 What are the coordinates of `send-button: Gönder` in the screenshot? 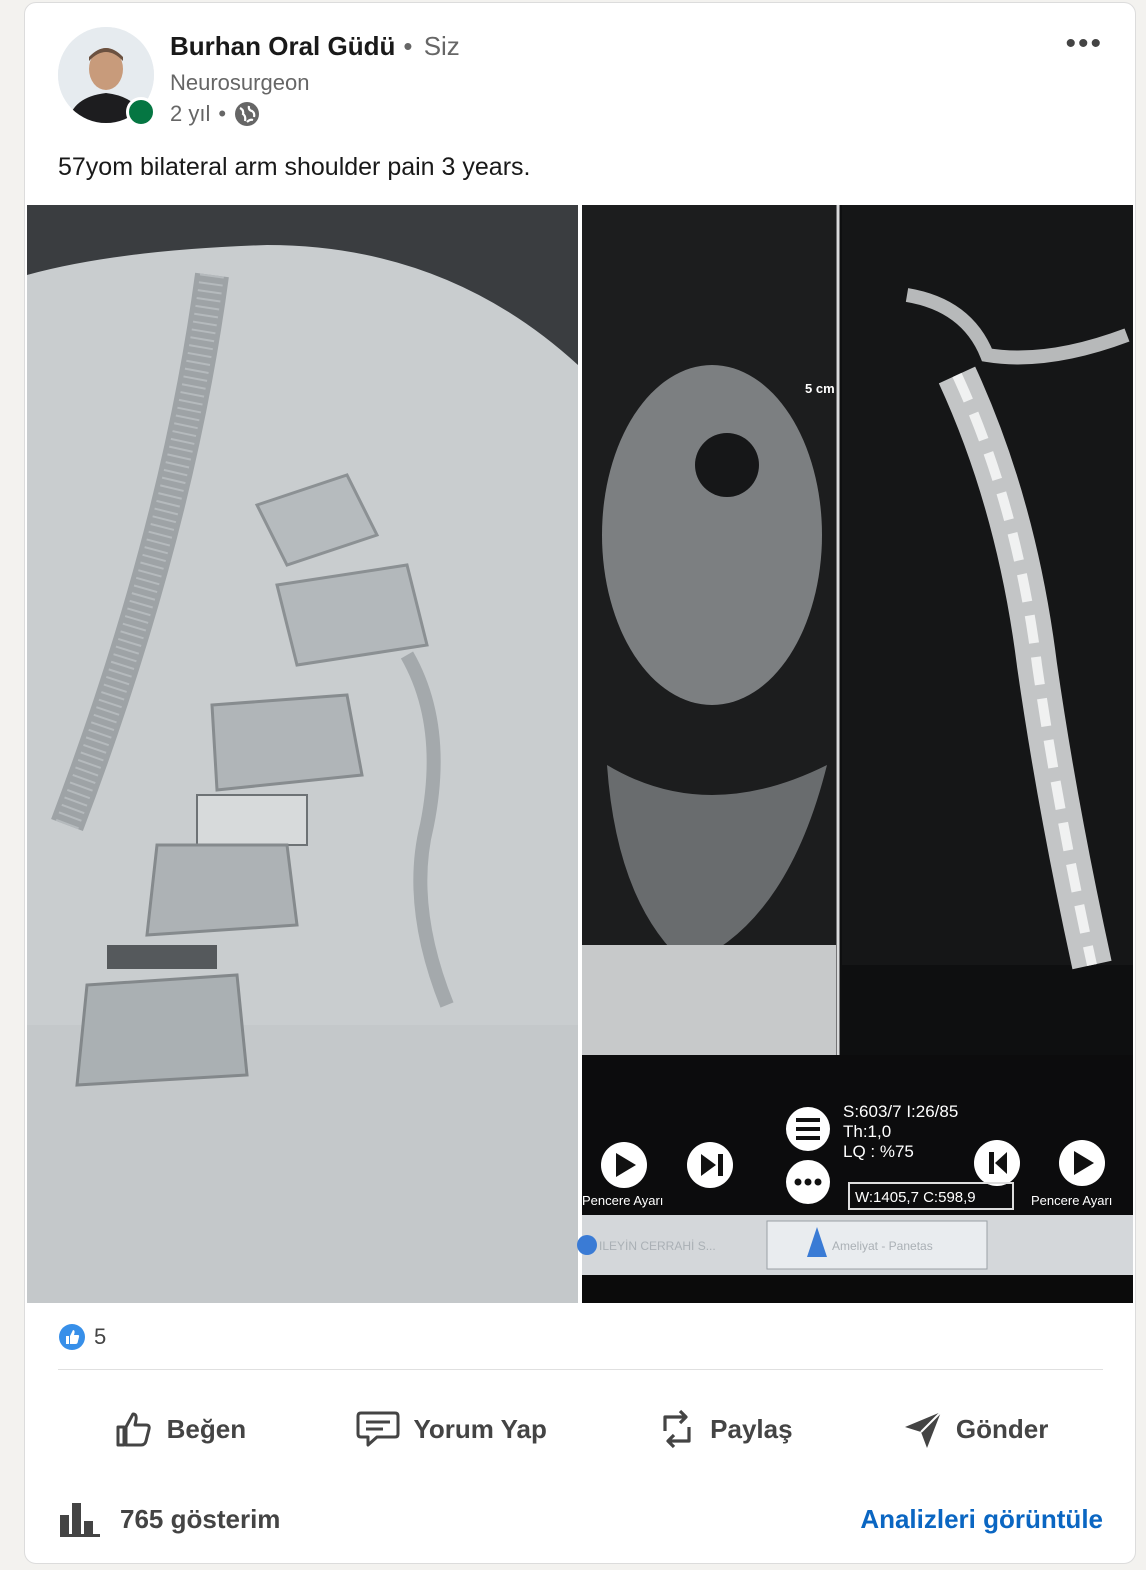 It's located at (975, 1429).